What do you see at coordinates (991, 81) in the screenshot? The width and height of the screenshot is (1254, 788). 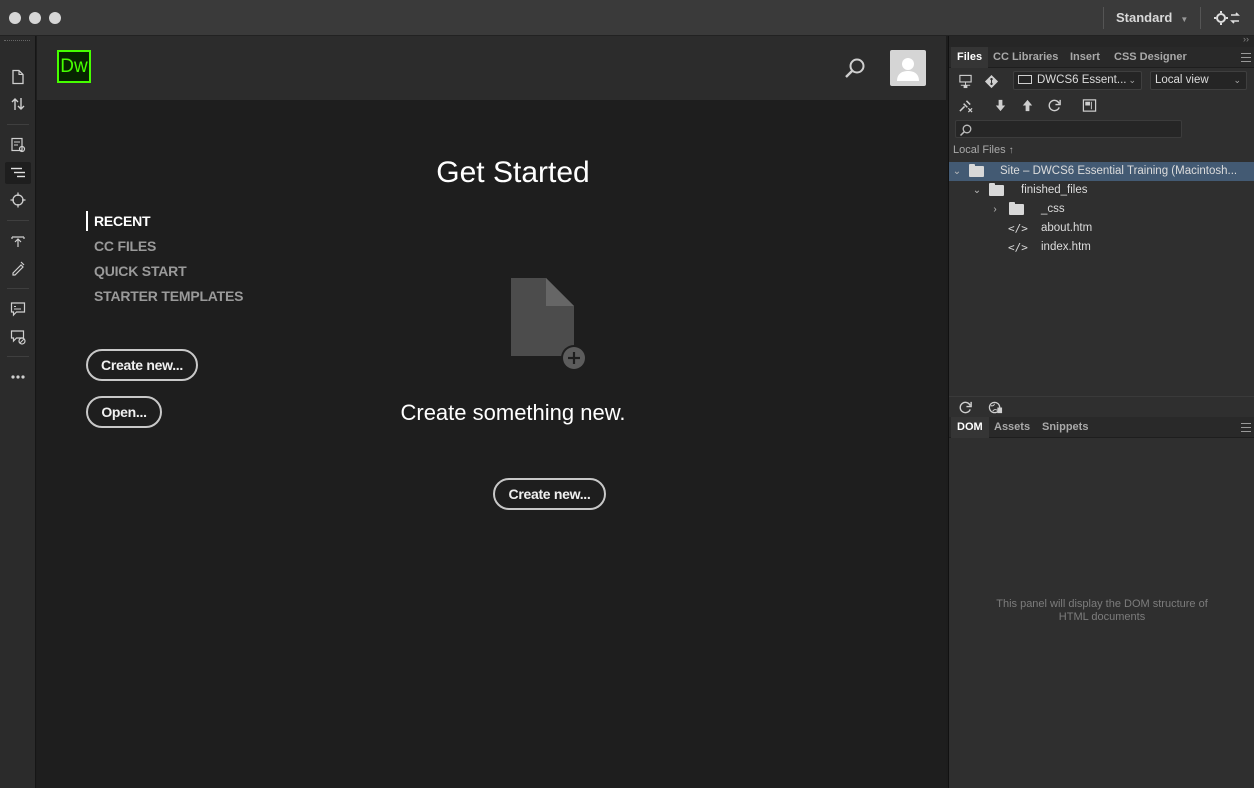 I see `git-icon` at bounding box center [991, 81].